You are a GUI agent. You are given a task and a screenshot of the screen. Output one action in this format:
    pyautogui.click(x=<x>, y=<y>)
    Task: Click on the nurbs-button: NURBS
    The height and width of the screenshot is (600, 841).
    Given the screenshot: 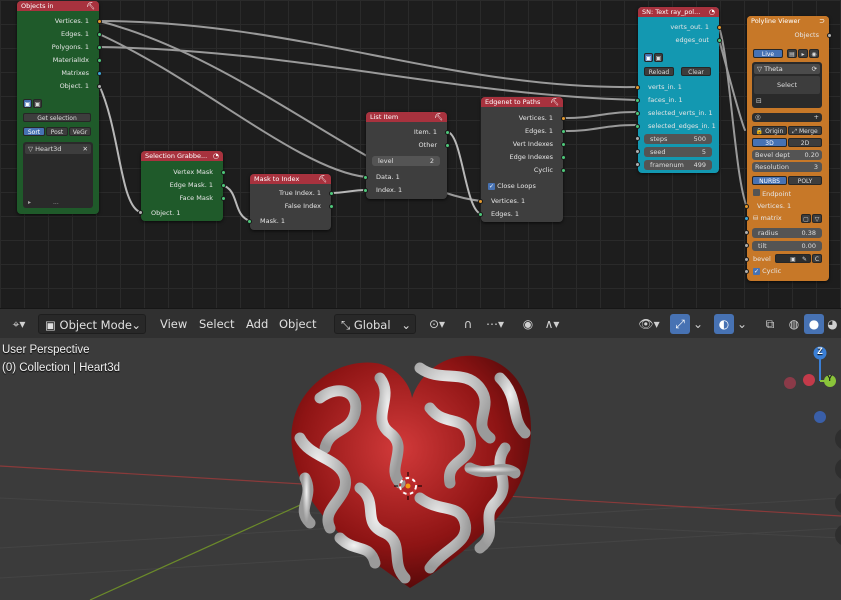 What is the action you would take?
    pyautogui.click(x=769, y=180)
    